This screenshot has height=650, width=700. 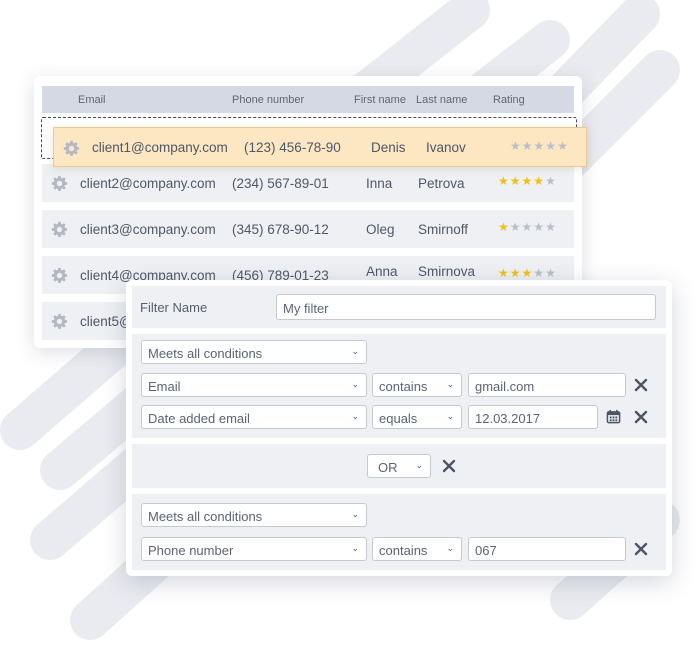 What do you see at coordinates (199, 418) in the screenshot?
I see `condition-field-value: Date added email` at bounding box center [199, 418].